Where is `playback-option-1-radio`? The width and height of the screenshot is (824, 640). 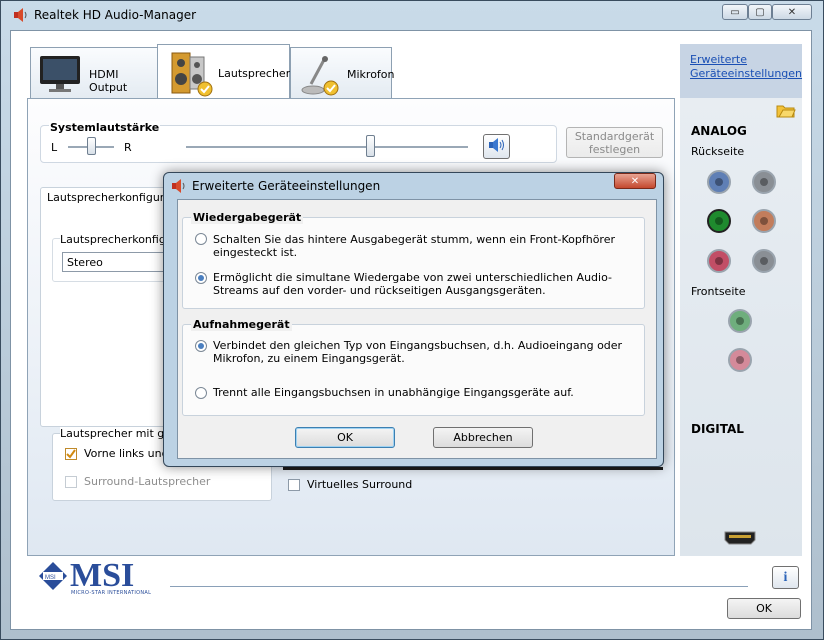
playback-option-1-radio is located at coordinates (201, 239).